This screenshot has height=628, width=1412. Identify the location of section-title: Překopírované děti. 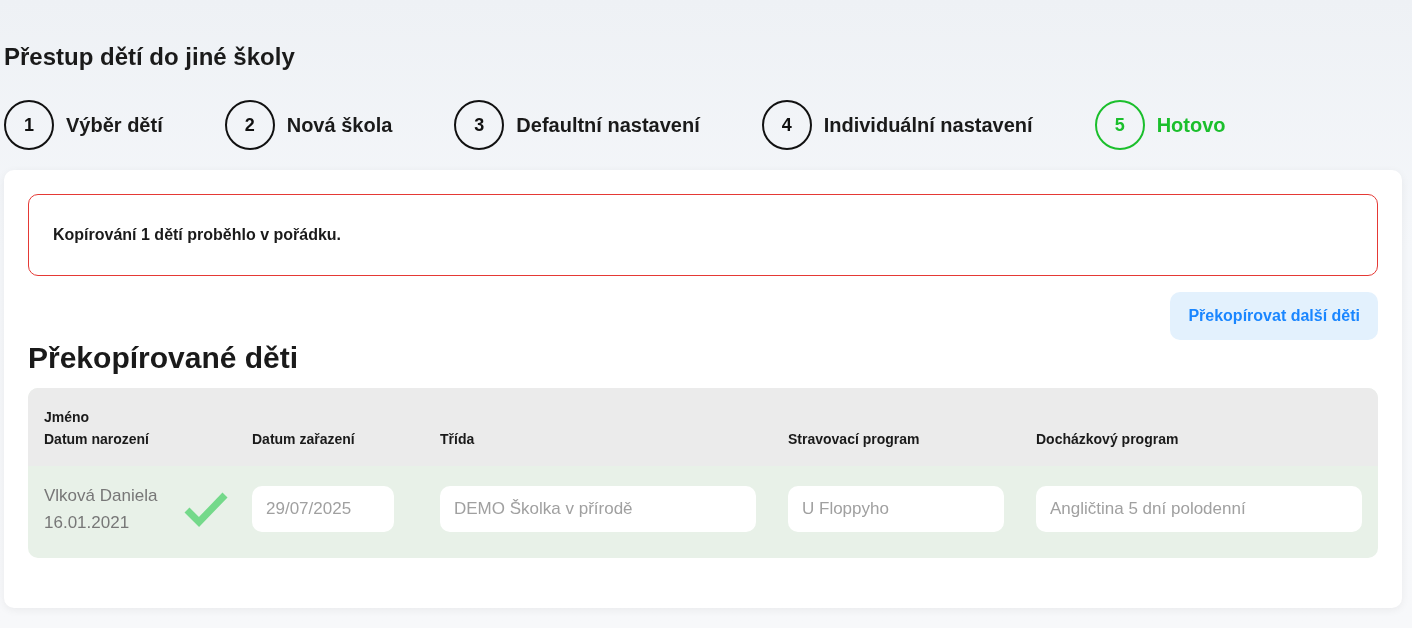
(164, 358).